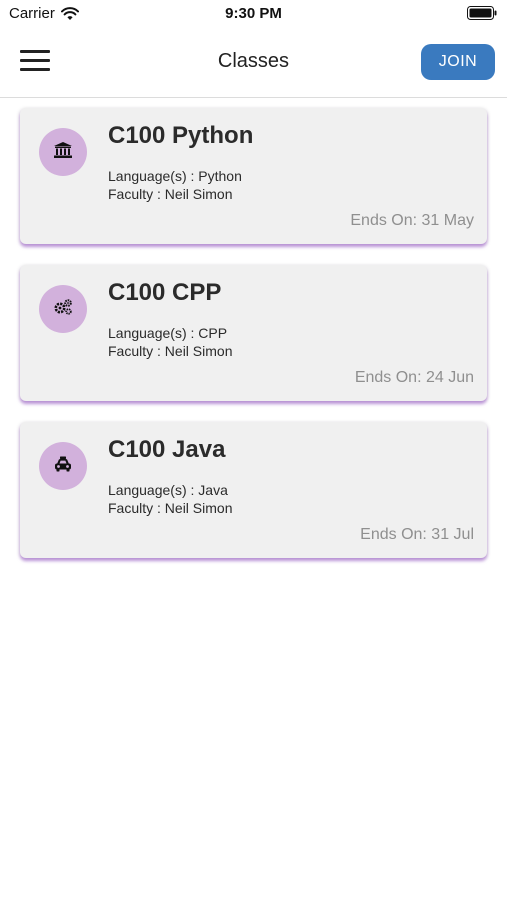 The image size is (507, 900). Describe the element at coordinates (181, 135) in the screenshot. I see `class-title: C100 Python` at that location.